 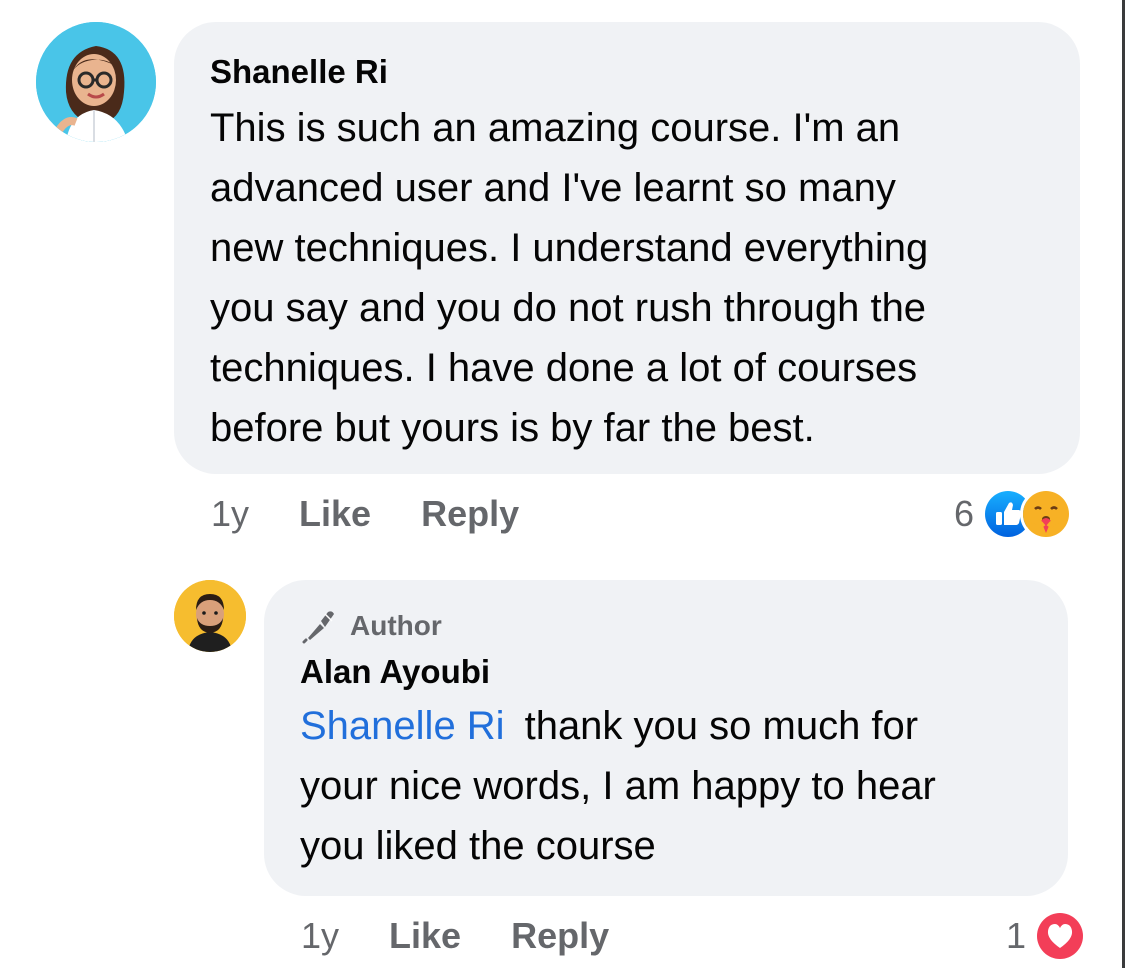 I want to click on comment-text-line: you say and you do not rush through the, so click(x=568, y=308).